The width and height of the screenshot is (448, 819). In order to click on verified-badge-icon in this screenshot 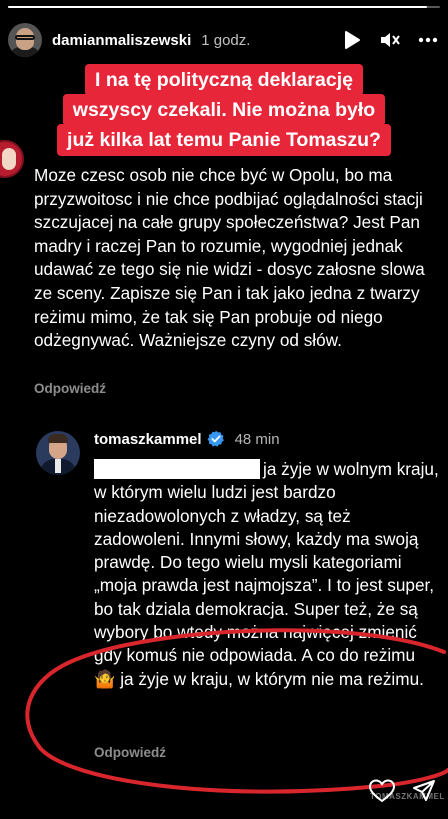, I will do `click(215, 438)`.